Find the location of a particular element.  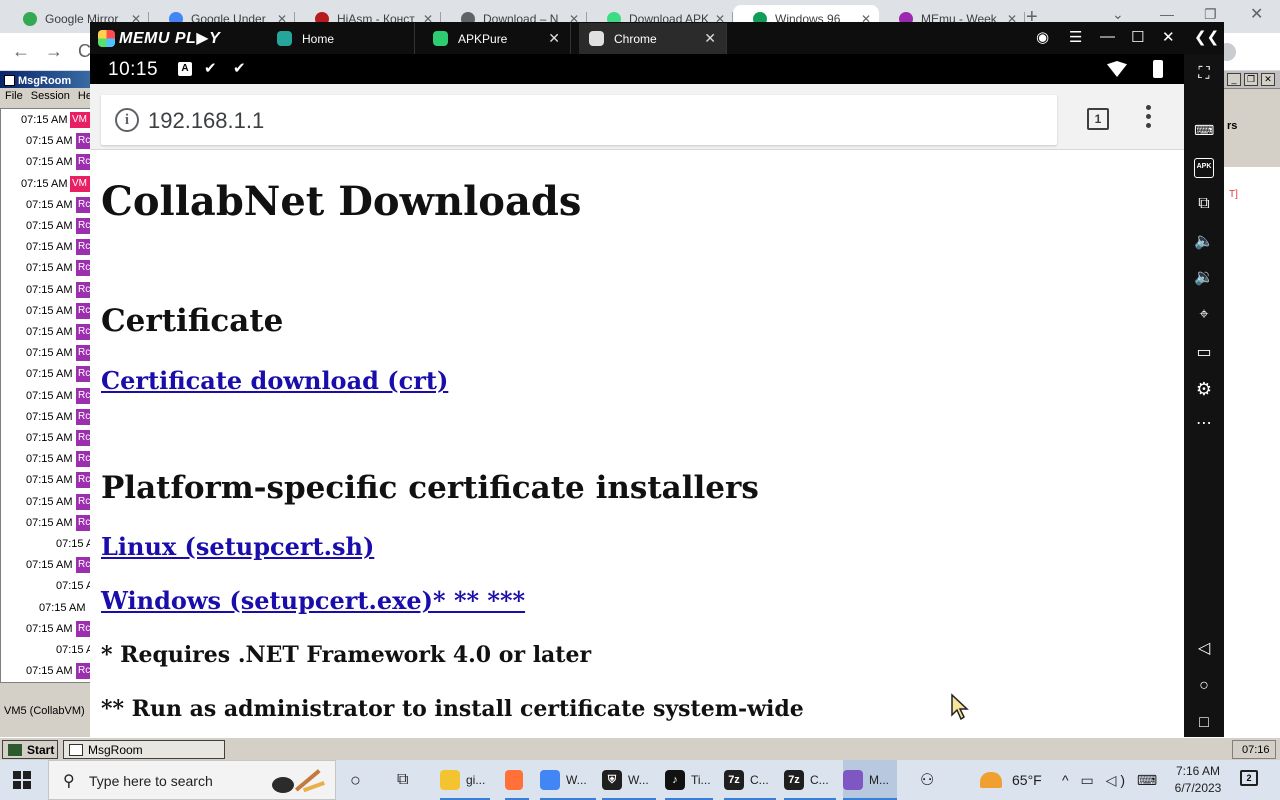

link-linux-installer: Linux (setupcert.sh) is located at coordinates (237, 546).